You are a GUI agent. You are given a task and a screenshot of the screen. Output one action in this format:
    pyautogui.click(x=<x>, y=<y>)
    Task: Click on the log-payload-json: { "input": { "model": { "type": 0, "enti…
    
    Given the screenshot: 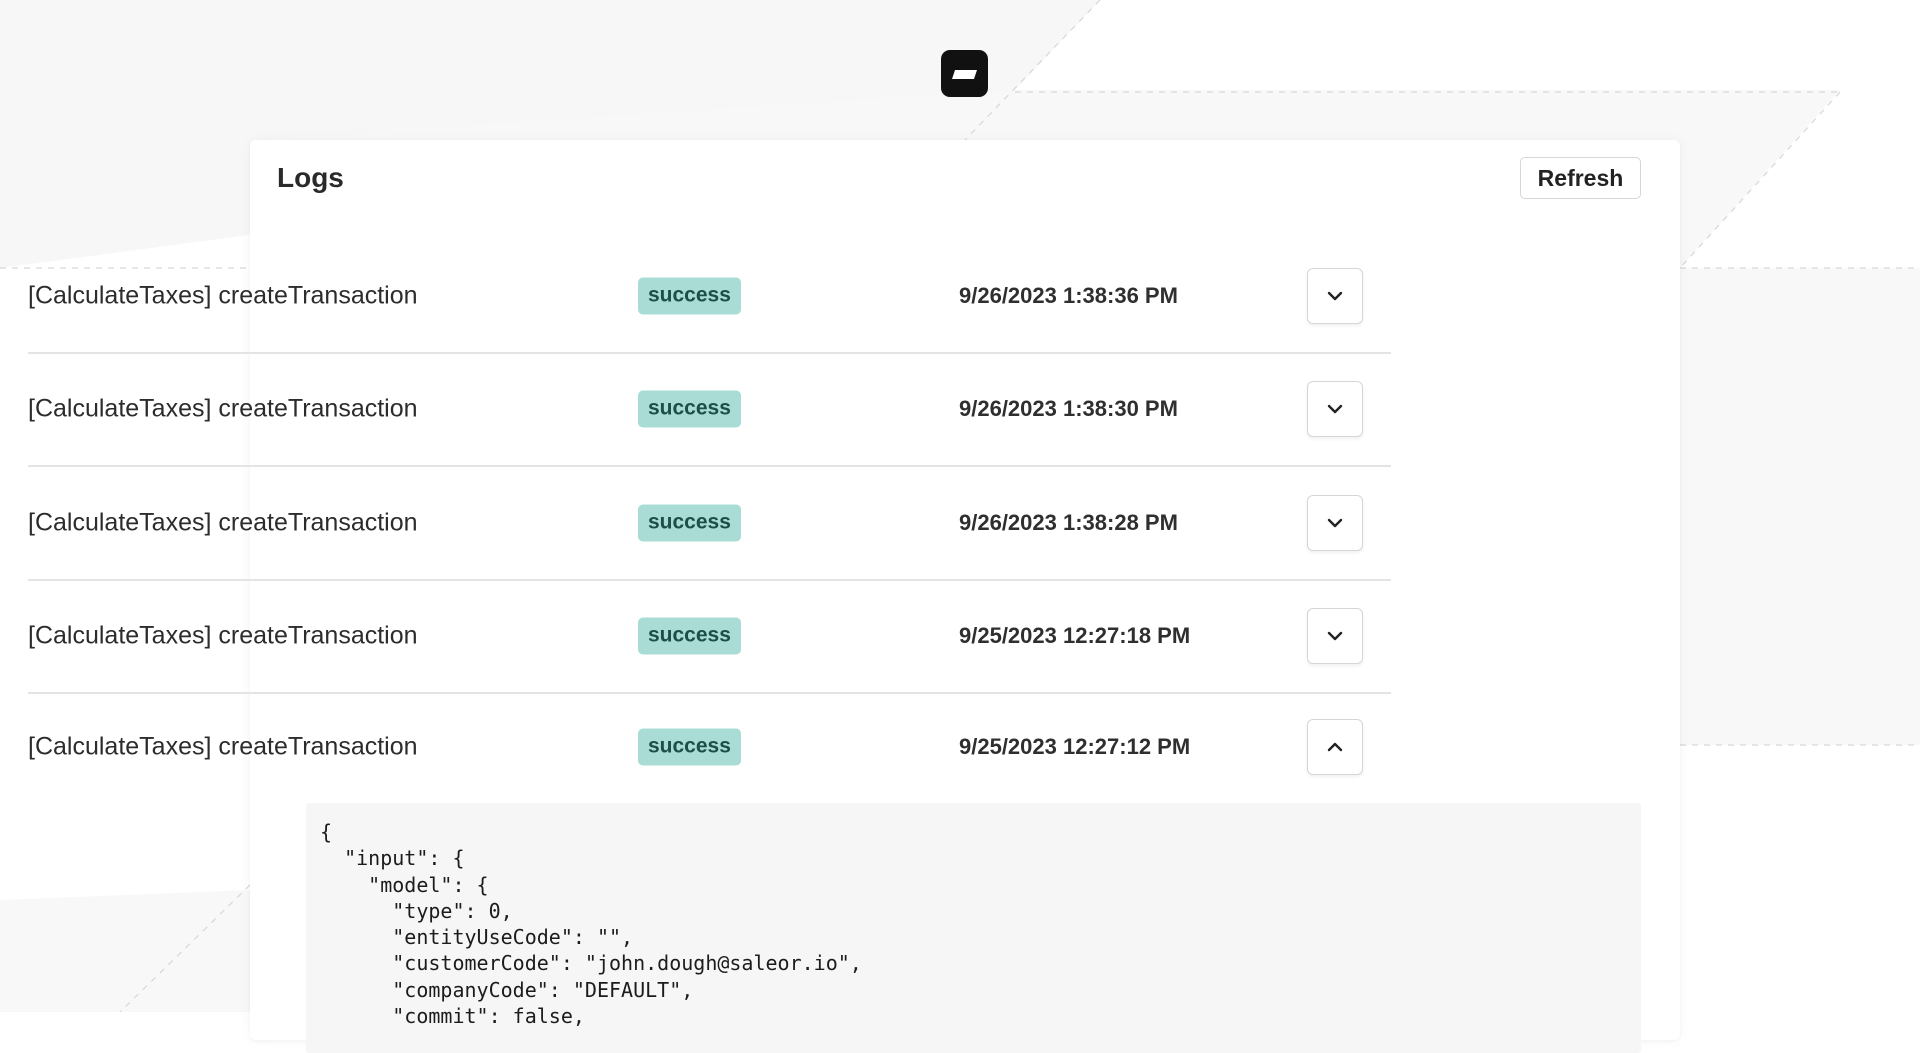 What is the action you would take?
    pyautogui.click(x=591, y=924)
    